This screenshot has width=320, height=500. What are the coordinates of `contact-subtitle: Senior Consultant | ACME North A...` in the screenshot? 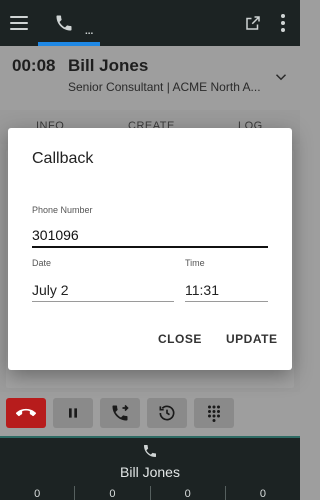 It's located at (164, 87).